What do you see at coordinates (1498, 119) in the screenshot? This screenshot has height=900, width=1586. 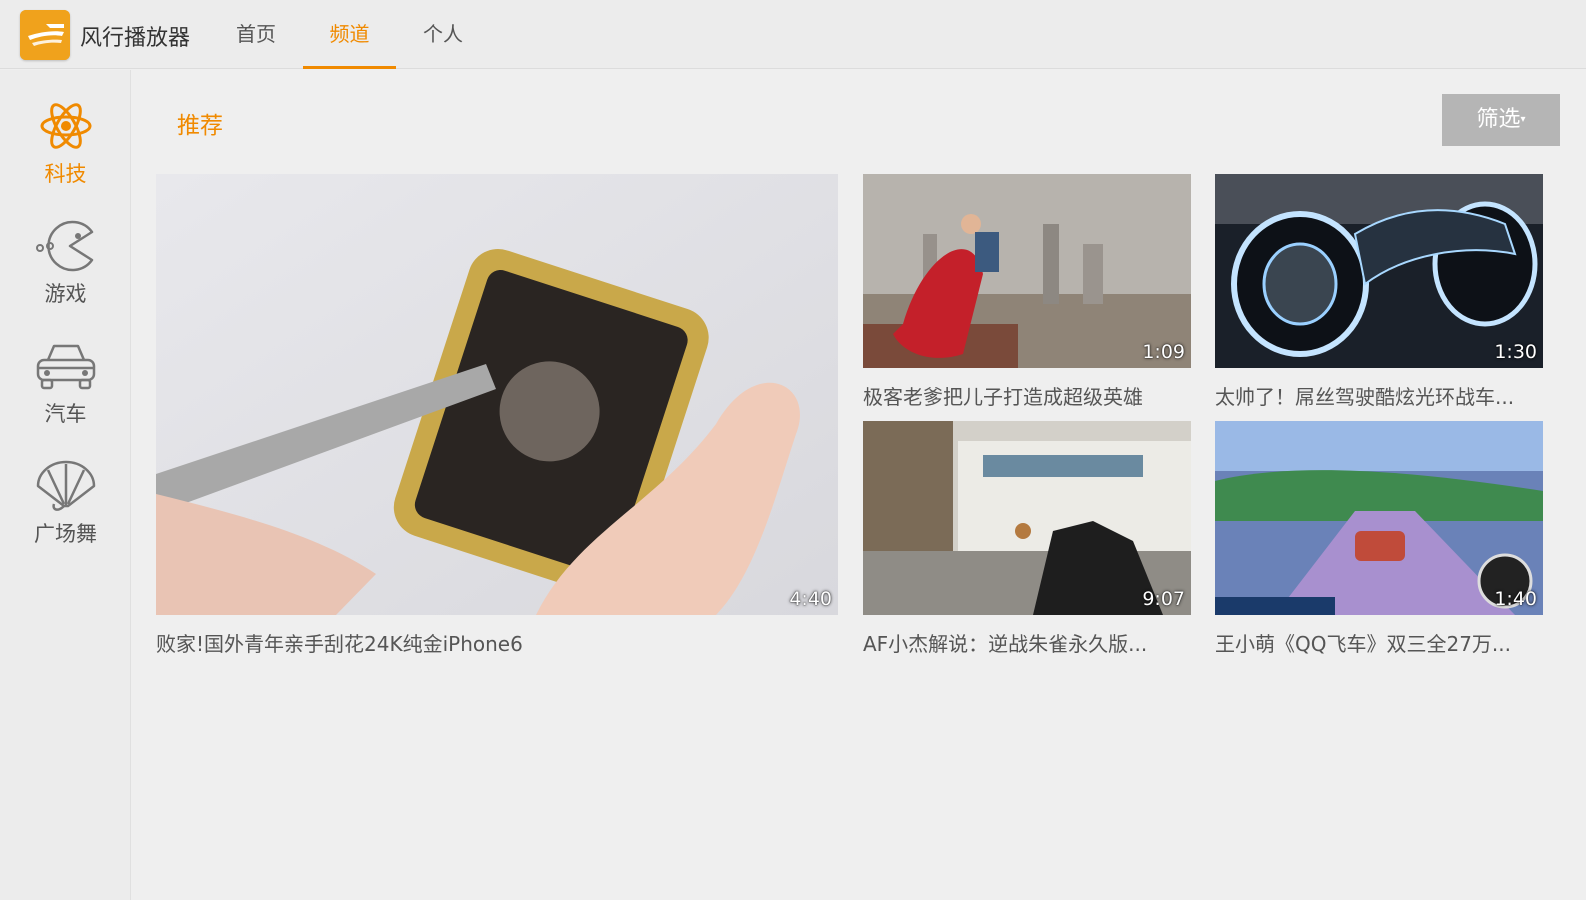 I see `filter-label: 筛选` at bounding box center [1498, 119].